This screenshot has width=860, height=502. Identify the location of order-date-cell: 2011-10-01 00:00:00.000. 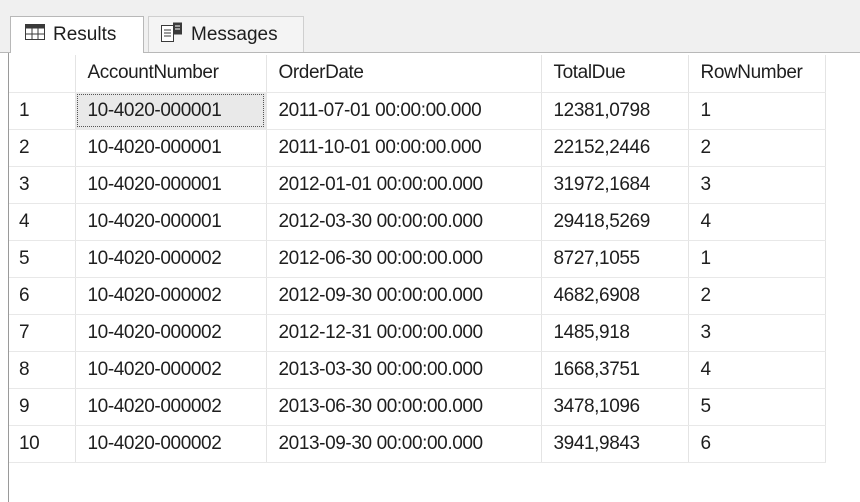
(404, 148).